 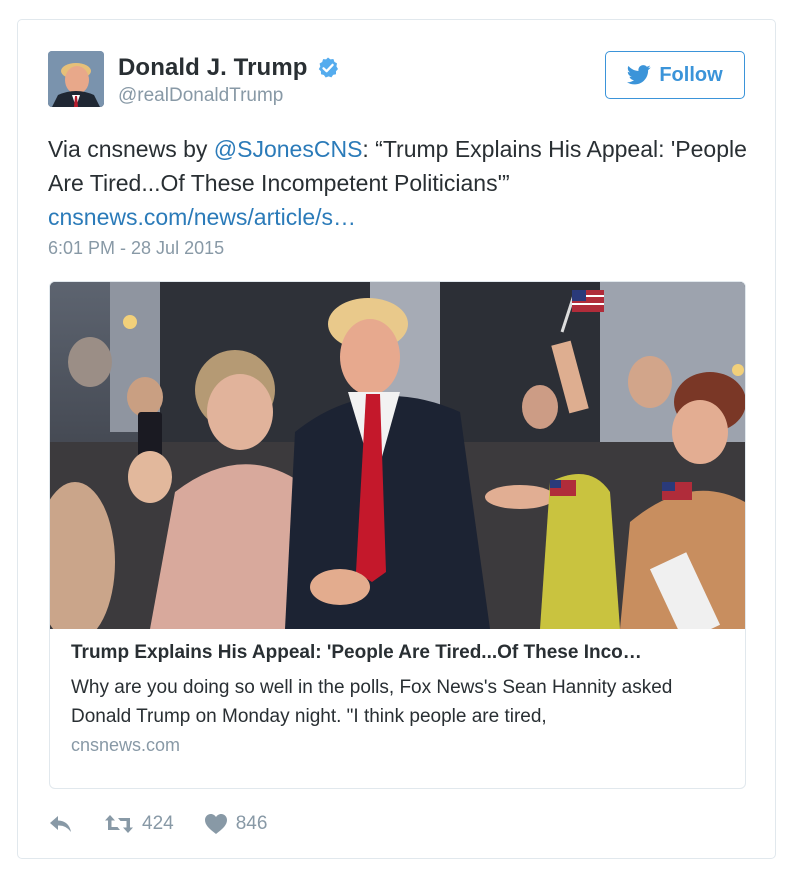 I want to click on avatar-image, so click(x=76, y=79).